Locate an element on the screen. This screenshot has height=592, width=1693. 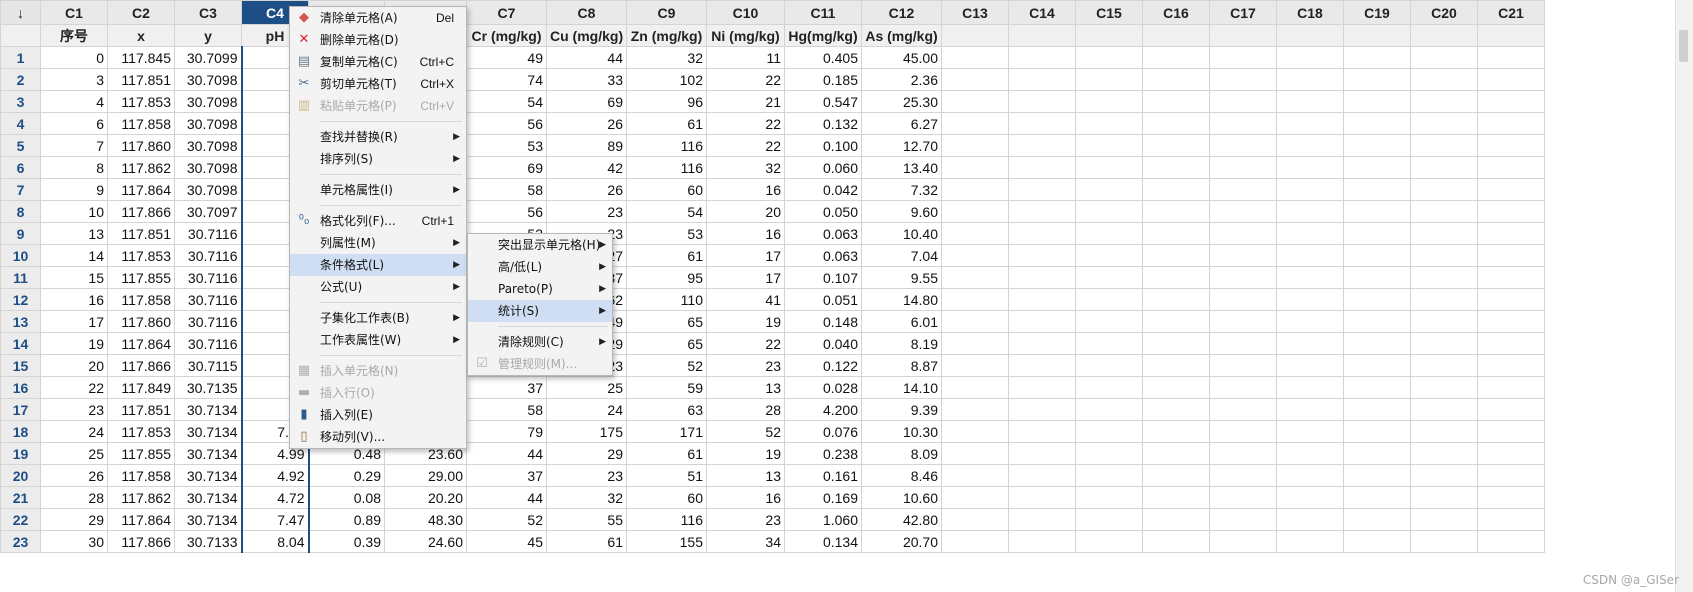
column-header-c15: C15 is located at coordinates (1109, 12).